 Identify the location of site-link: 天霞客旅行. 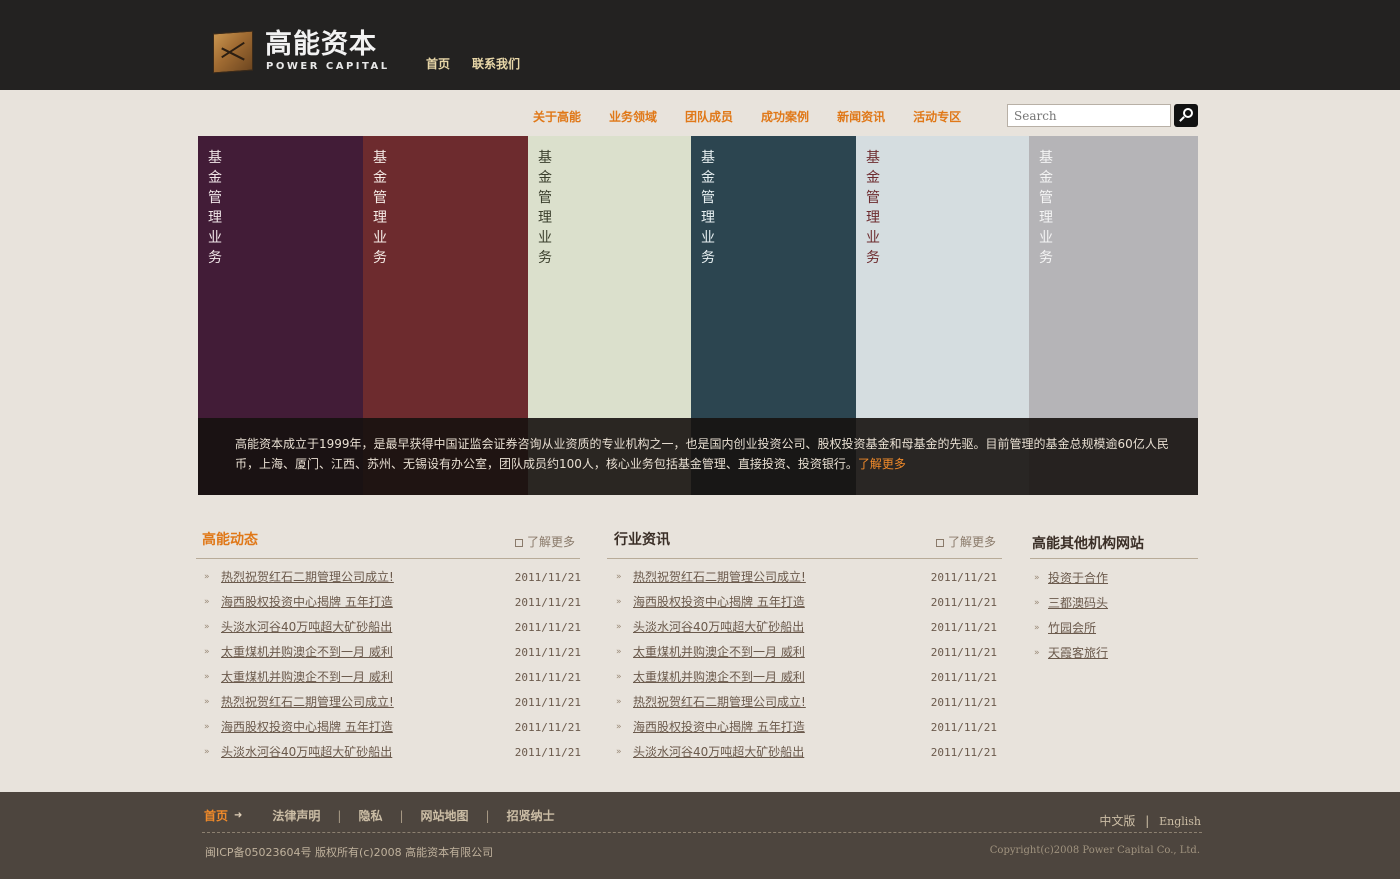
(1078, 653).